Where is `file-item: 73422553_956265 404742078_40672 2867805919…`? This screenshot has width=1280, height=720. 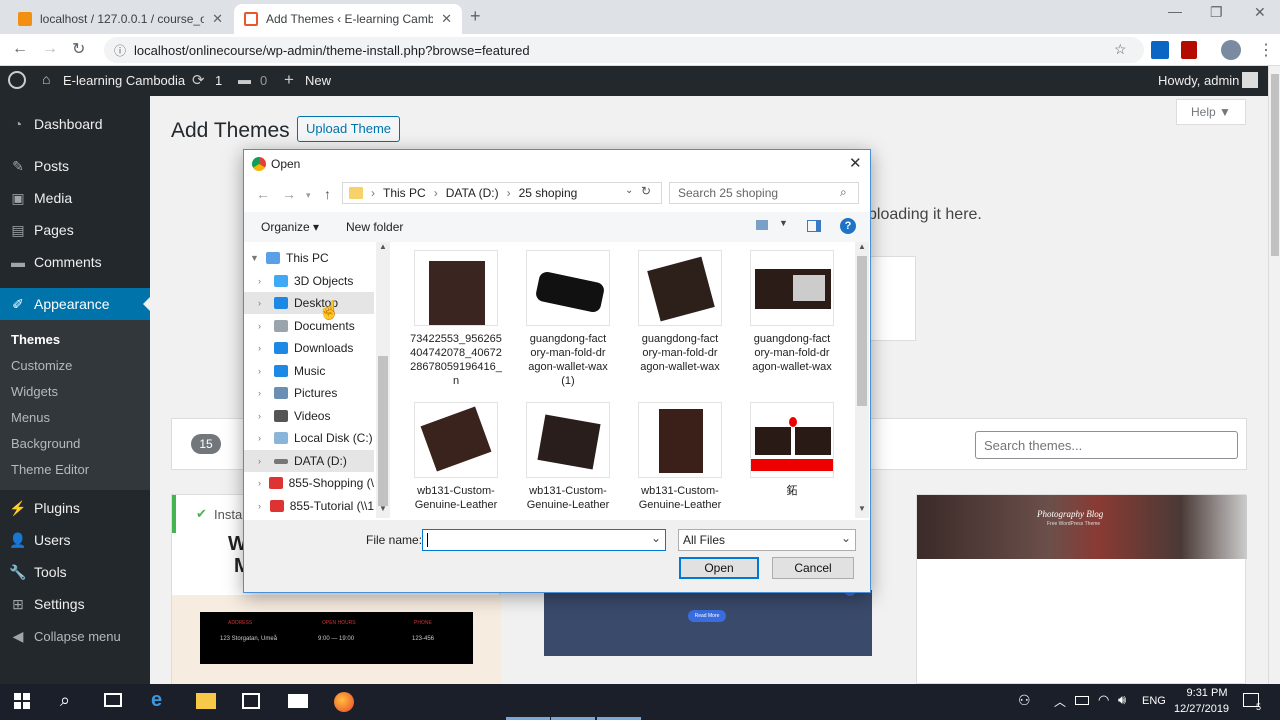 file-item: 73422553_956265 404742078_40672 2867805919… is located at coordinates (456, 319).